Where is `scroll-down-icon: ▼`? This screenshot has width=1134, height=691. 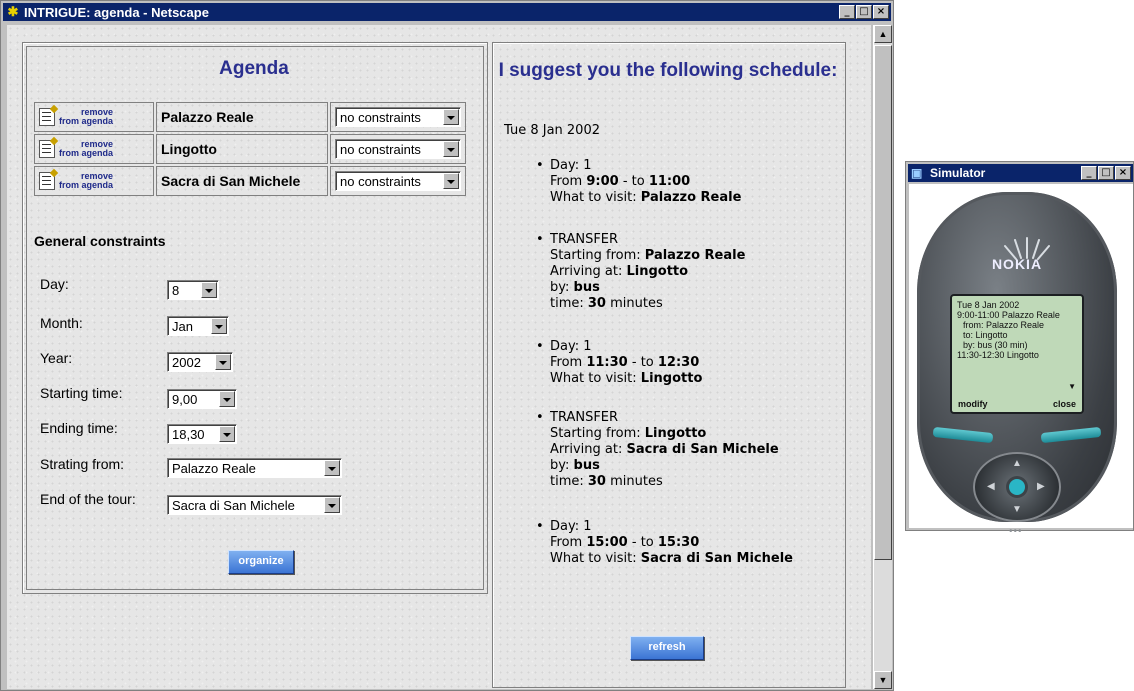
scroll-down-icon: ▼ is located at coordinates (1072, 386).